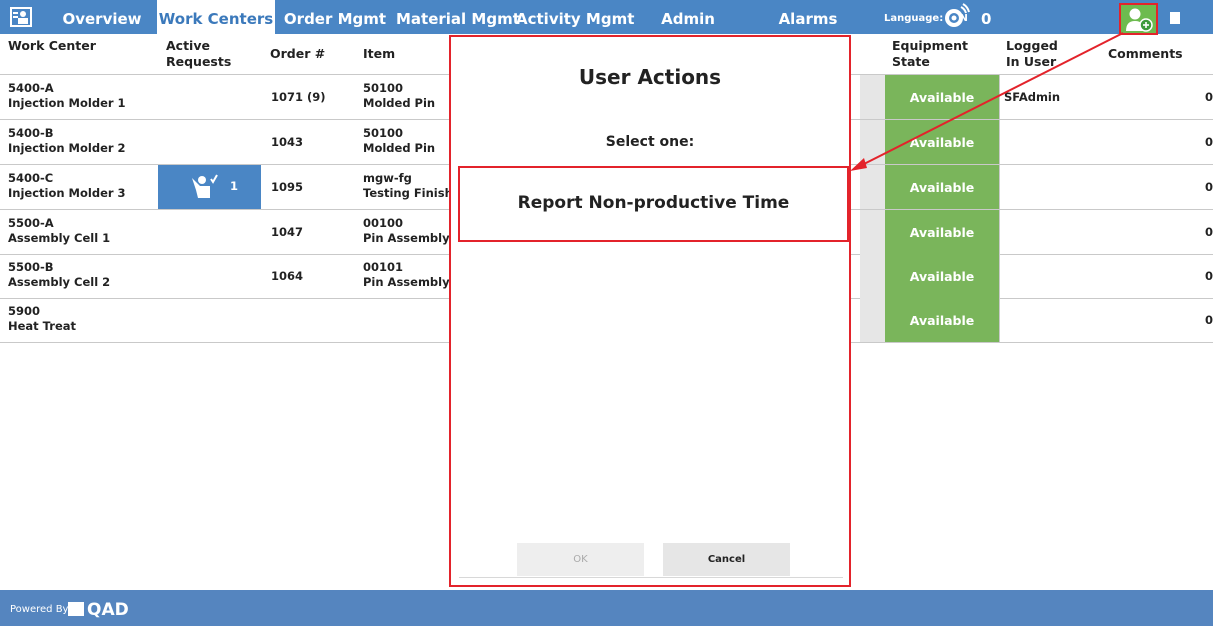 This screenshot has width=1213, height=630. I want to click on tab-work-centers: Work Centers, so click(216, 17).